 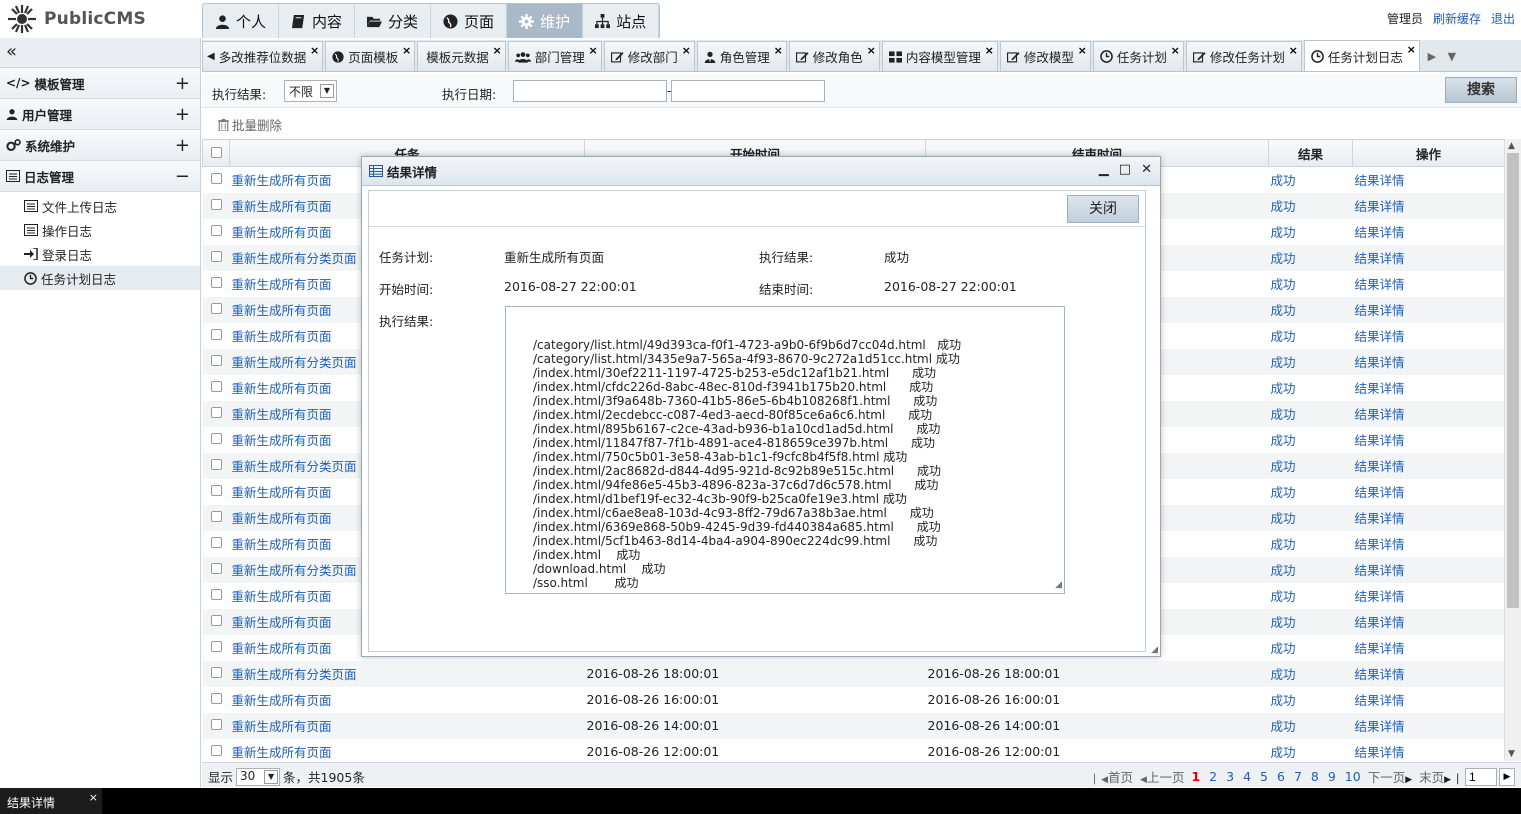 What do you see at coordinates (407, 725) in the screenshot?
I see `task-cell: 重新生成所有页面` at bounding box center [407, 725].